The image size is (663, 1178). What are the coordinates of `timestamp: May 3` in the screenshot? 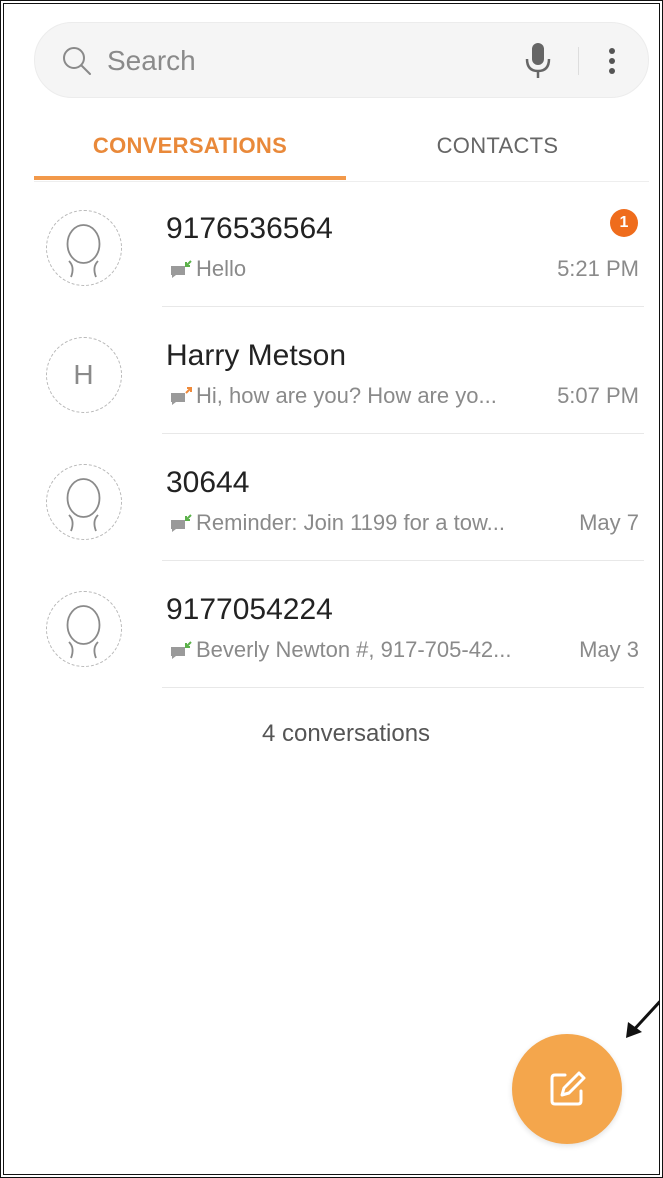 It's located at (609, 649).